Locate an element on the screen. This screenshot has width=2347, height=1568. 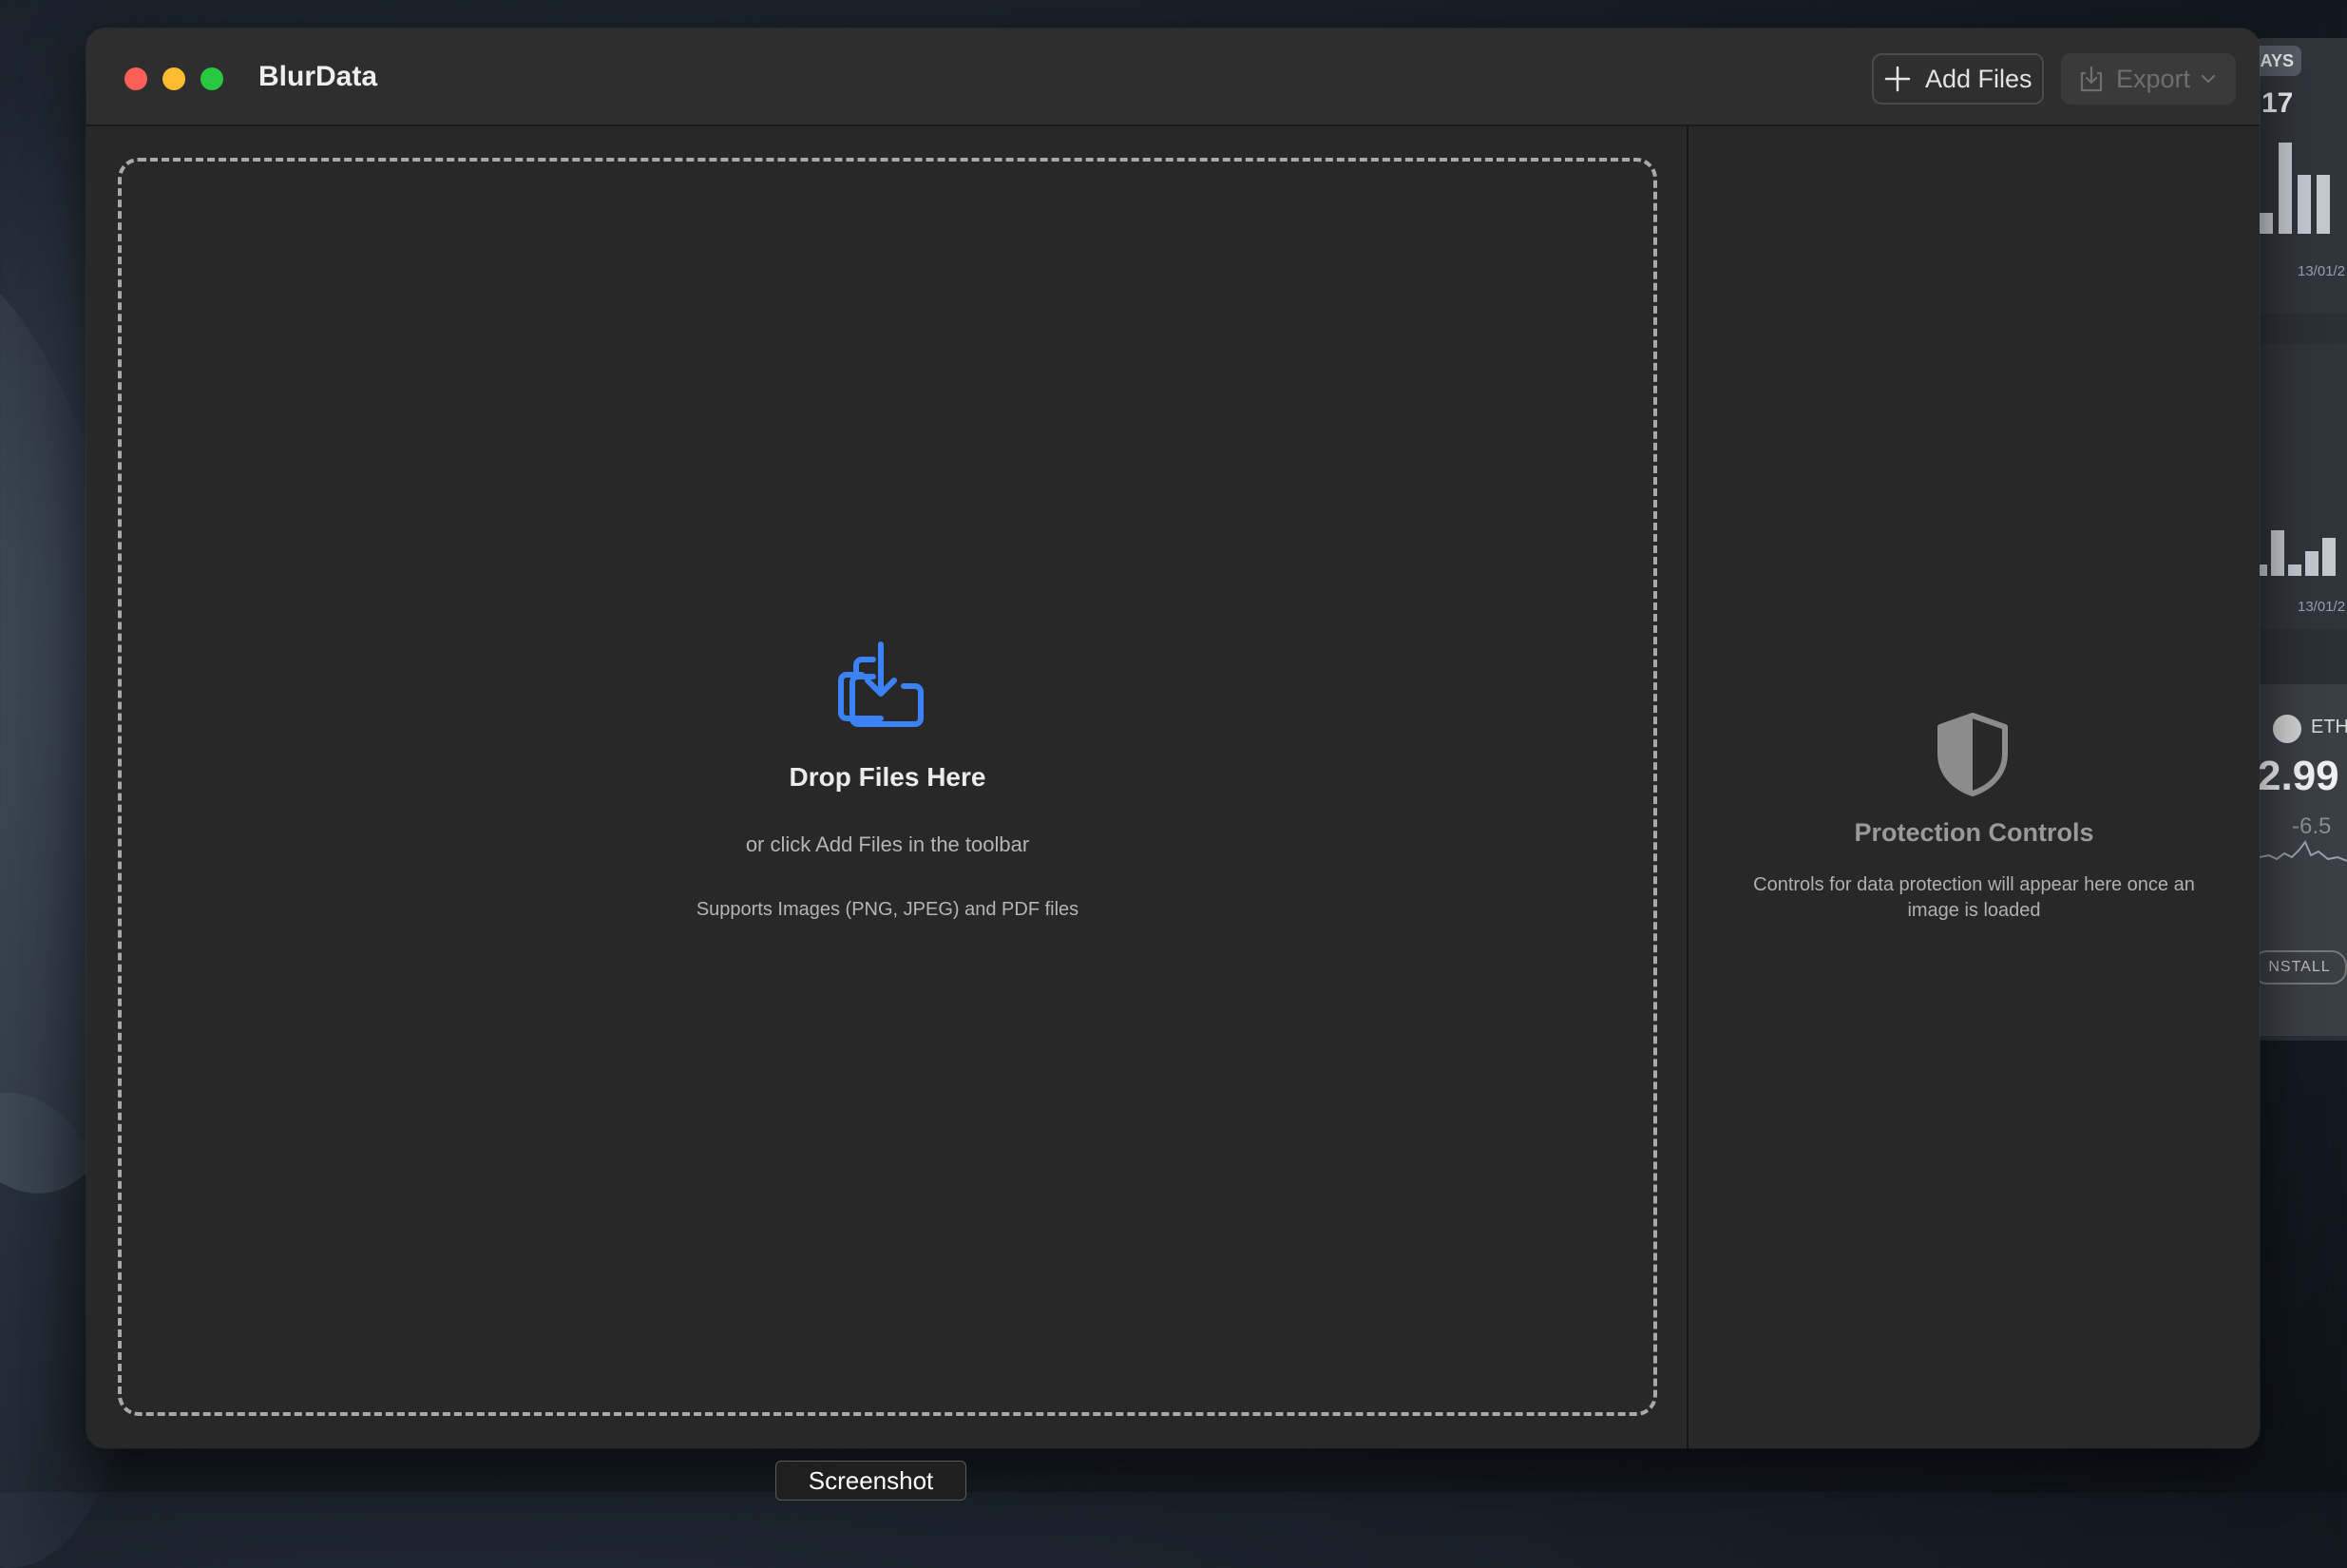
export-label: Export is located at coordinates (2153, 79).